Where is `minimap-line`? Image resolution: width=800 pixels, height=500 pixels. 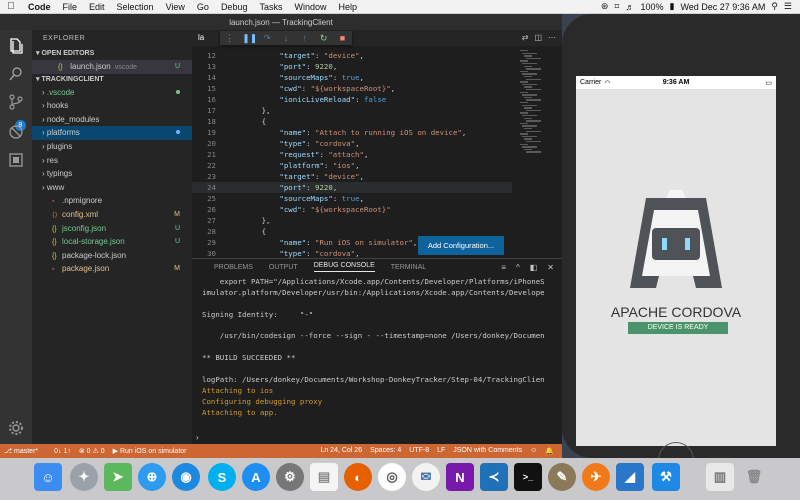 minimap-line is located at coordinates (533, 90).